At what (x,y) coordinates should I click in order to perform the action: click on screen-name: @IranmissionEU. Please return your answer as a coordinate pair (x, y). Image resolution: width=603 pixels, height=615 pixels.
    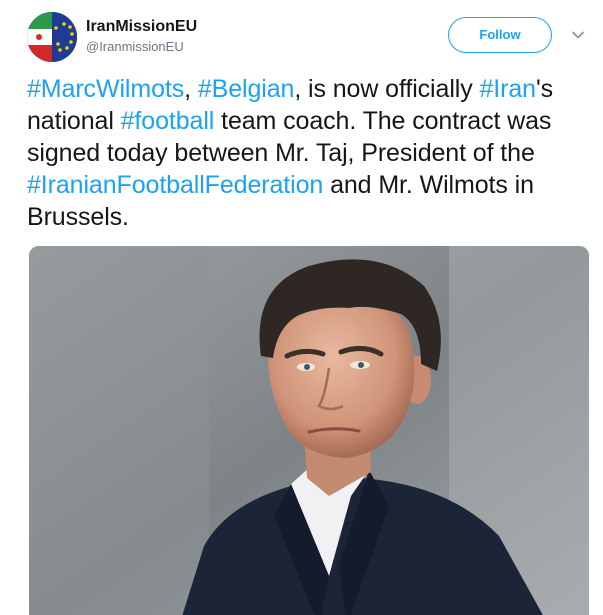
    Looking at the image, I should click on (141, 47).